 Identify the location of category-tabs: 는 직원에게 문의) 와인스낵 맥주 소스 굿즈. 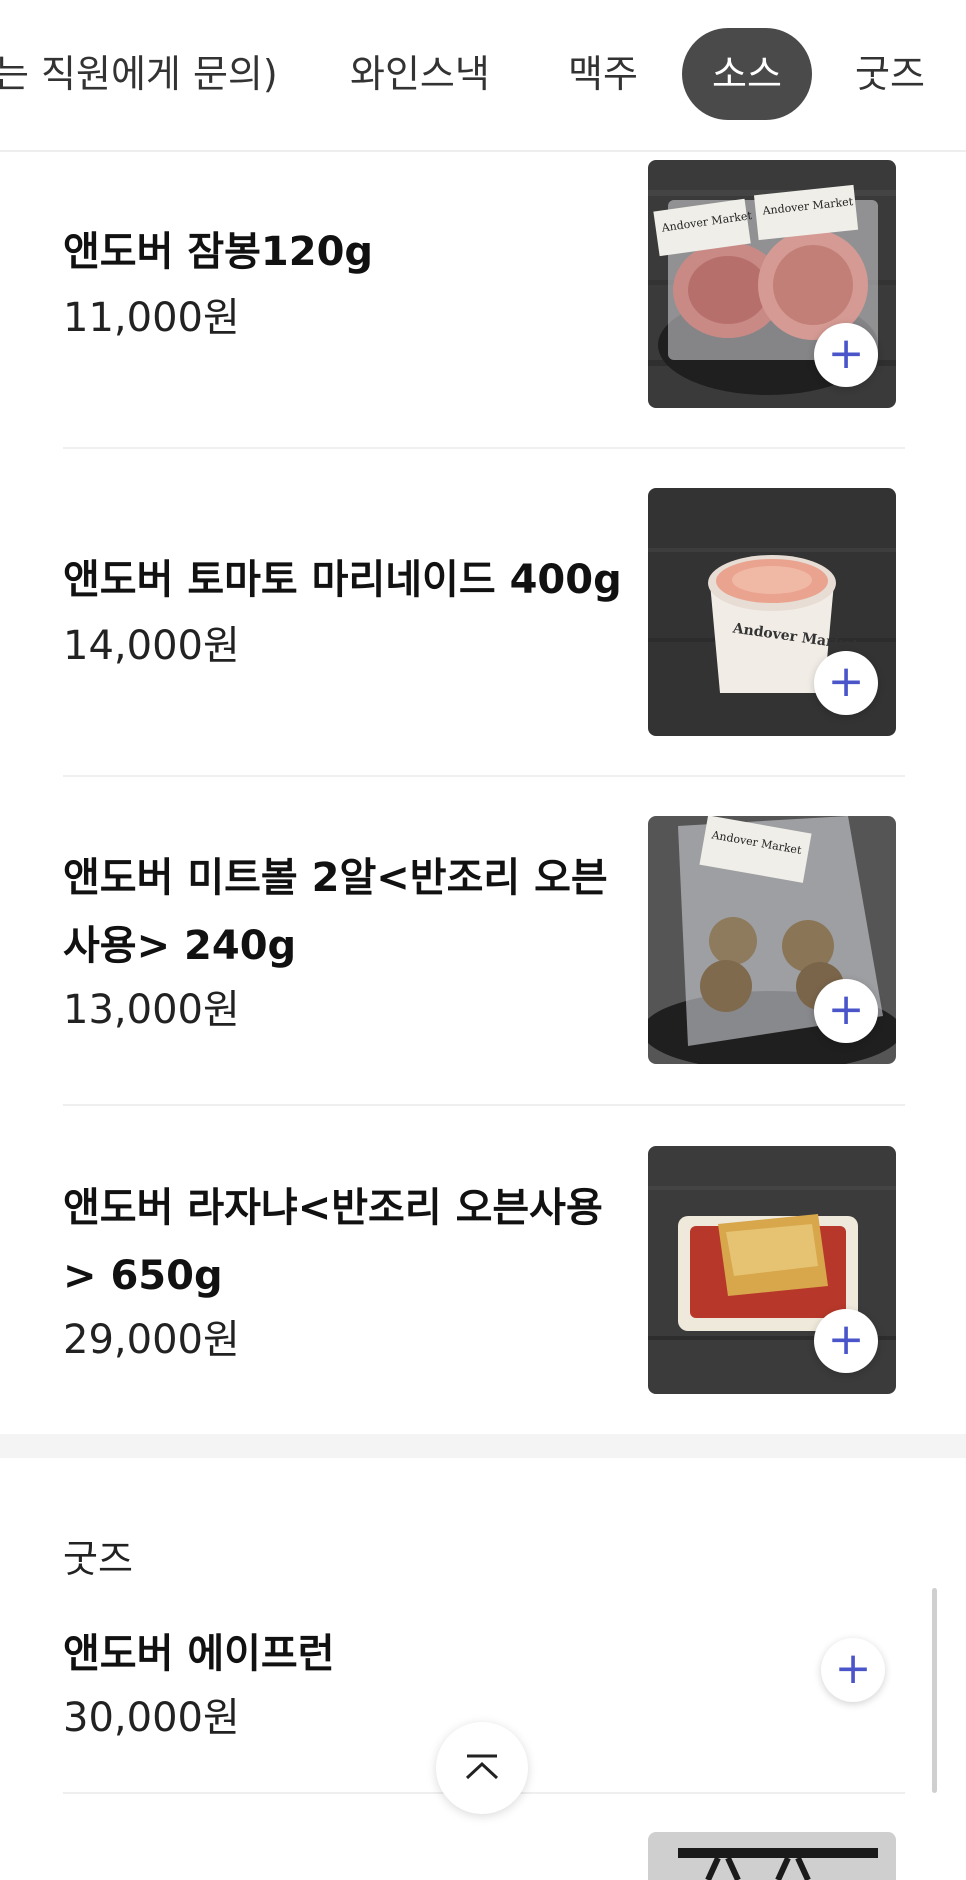
(483, 76).